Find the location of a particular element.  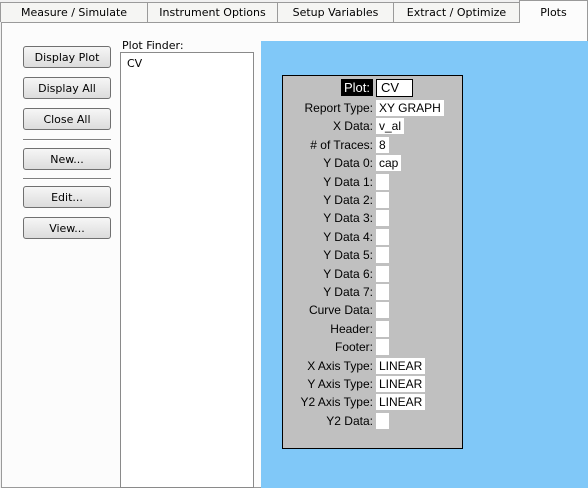

parameter-label: Y Data 5: is located at coordinates (348, 255).